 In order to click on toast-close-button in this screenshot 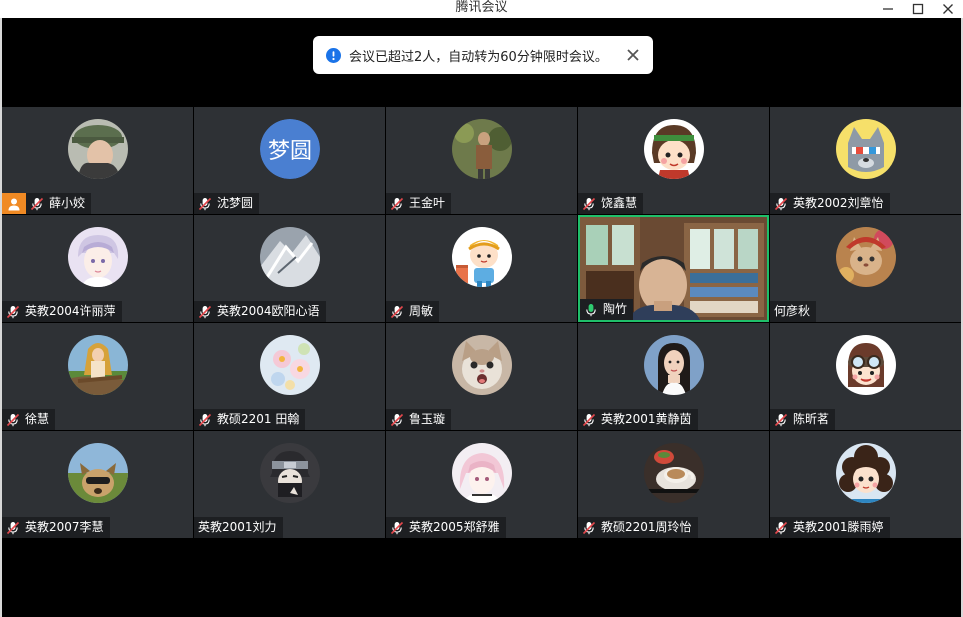, I will do `click(633, 55)`.